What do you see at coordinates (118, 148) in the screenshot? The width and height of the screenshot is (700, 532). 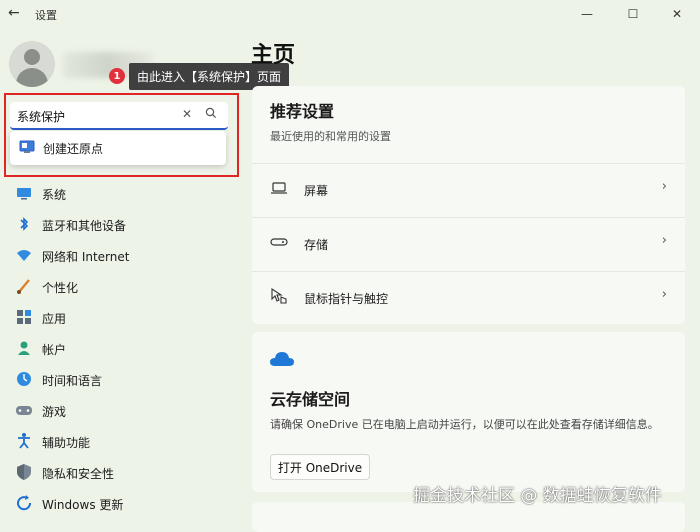 I see `search-suggestion: 创建还原点` at bounding box center [118, 148].